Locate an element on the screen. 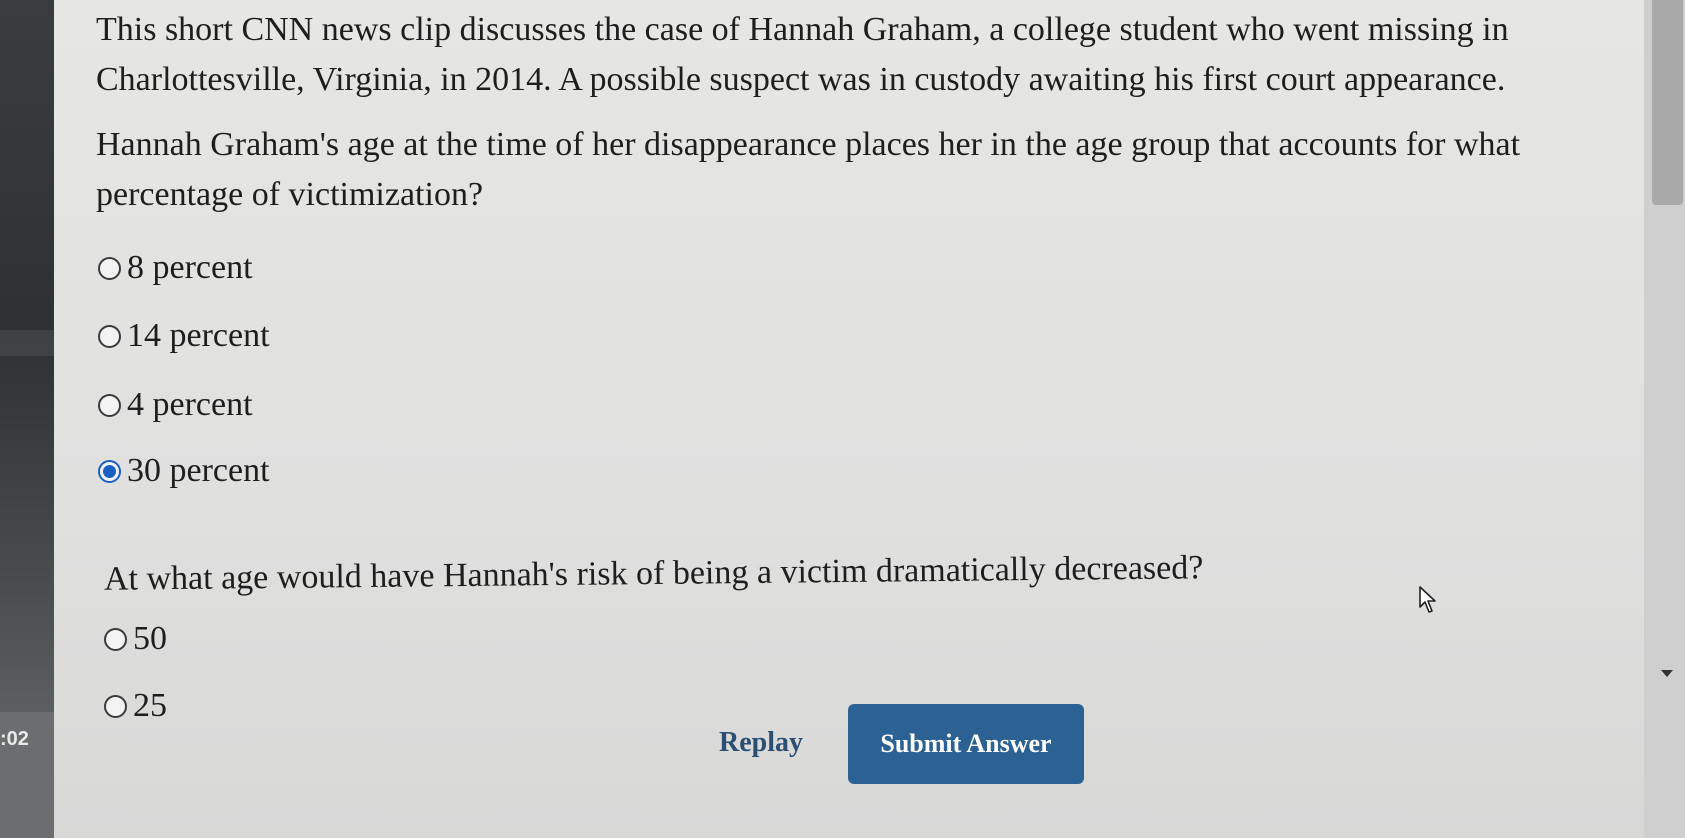 This screenshot has width=1685, height=838. option-label: 14 percent is located at coordinates (198, 335).